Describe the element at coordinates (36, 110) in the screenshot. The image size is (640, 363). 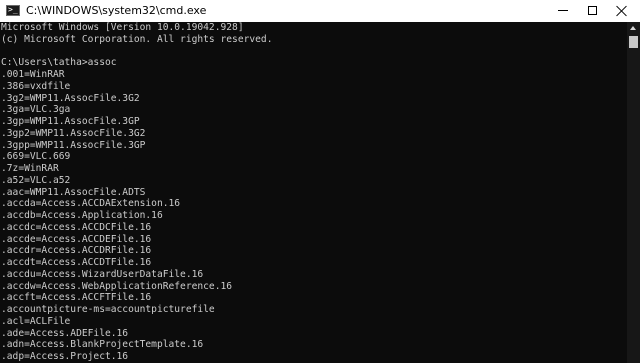
I see `console-line: .3ga=VLC.3ga` at that location.